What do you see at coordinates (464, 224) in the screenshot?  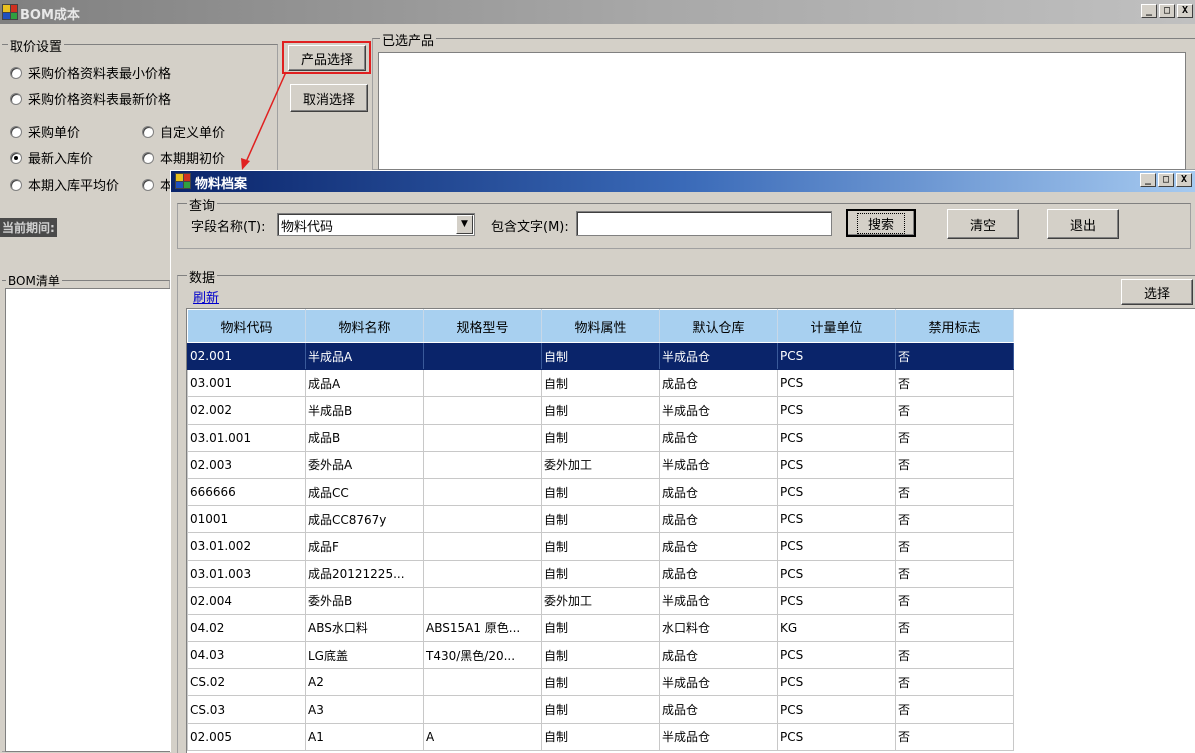 I see `chevron-down-icon: ▼` at bounding box center [464, 224].